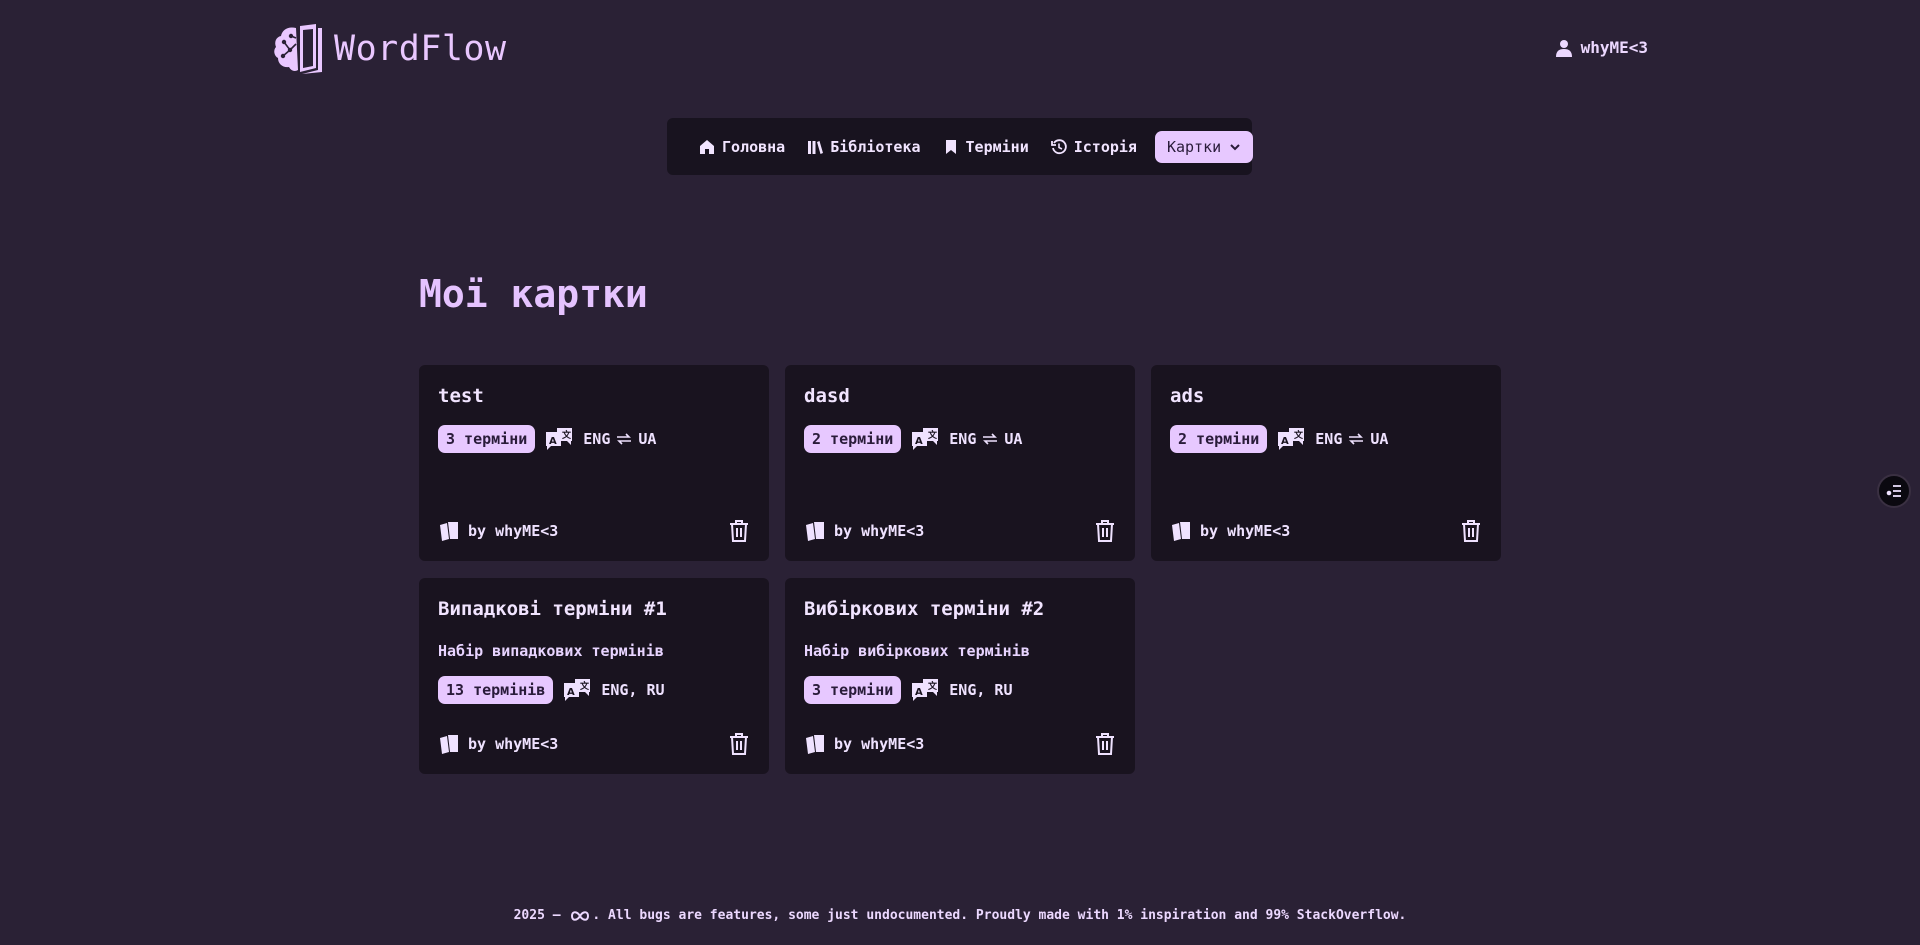  I want to click on flashcard-set: ads 2 терміни A文 ENG UA by whyME<3, so click(1326, 463).